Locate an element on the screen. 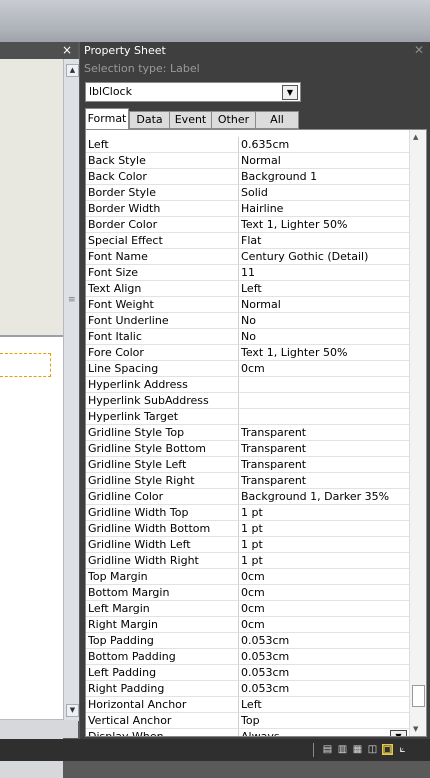  property-row: Left Margin 0cm is located at coordinates (247, 609).